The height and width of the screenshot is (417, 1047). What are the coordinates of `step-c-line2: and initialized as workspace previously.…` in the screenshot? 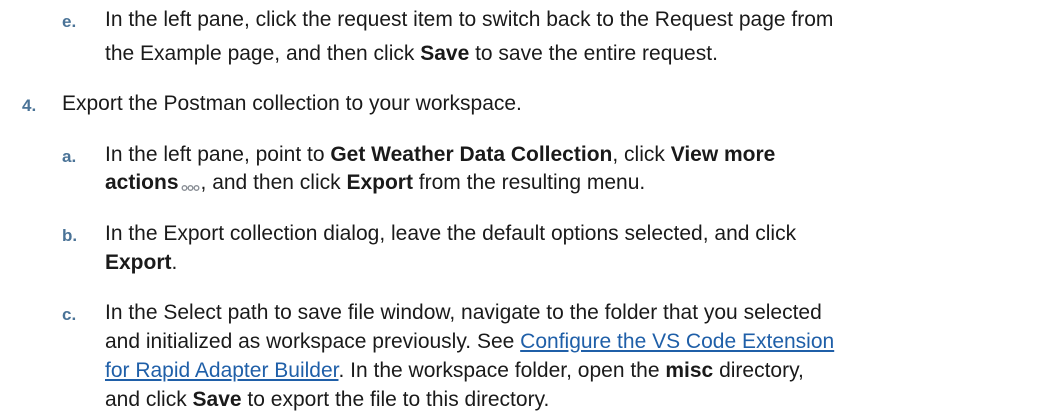 It's located at (469, 341).